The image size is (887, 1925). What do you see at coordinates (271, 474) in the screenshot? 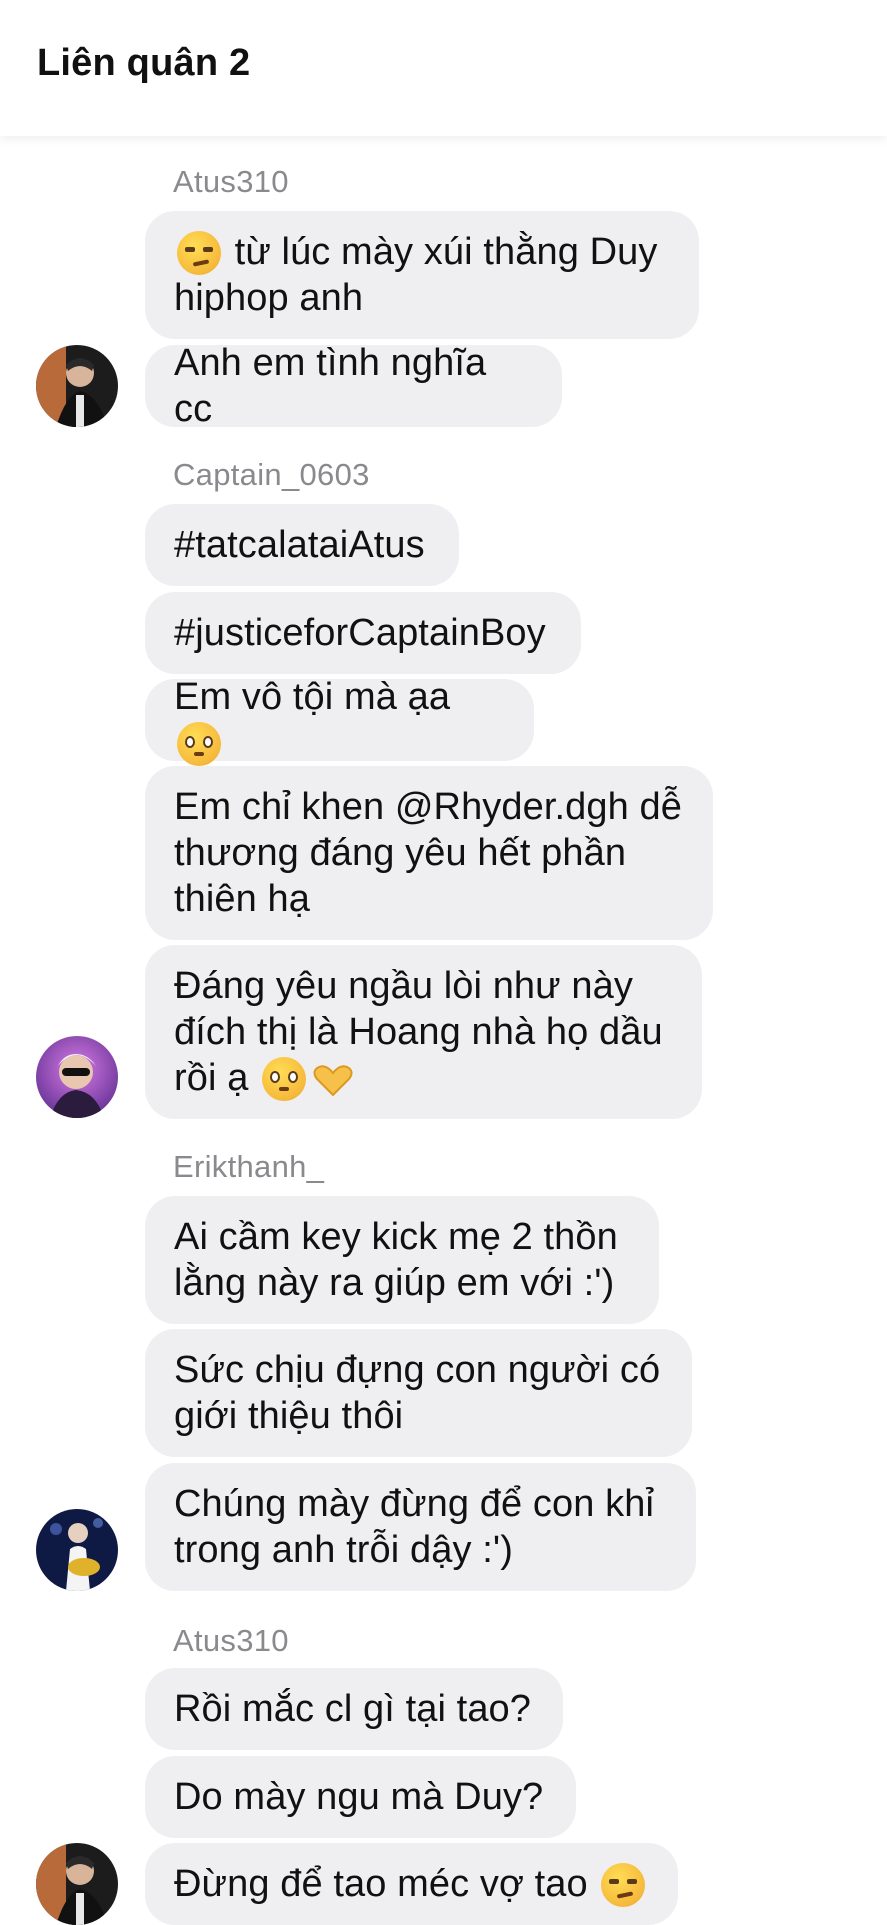
I see `sender-name: Captain_0603` at bounding box center [271, 474].